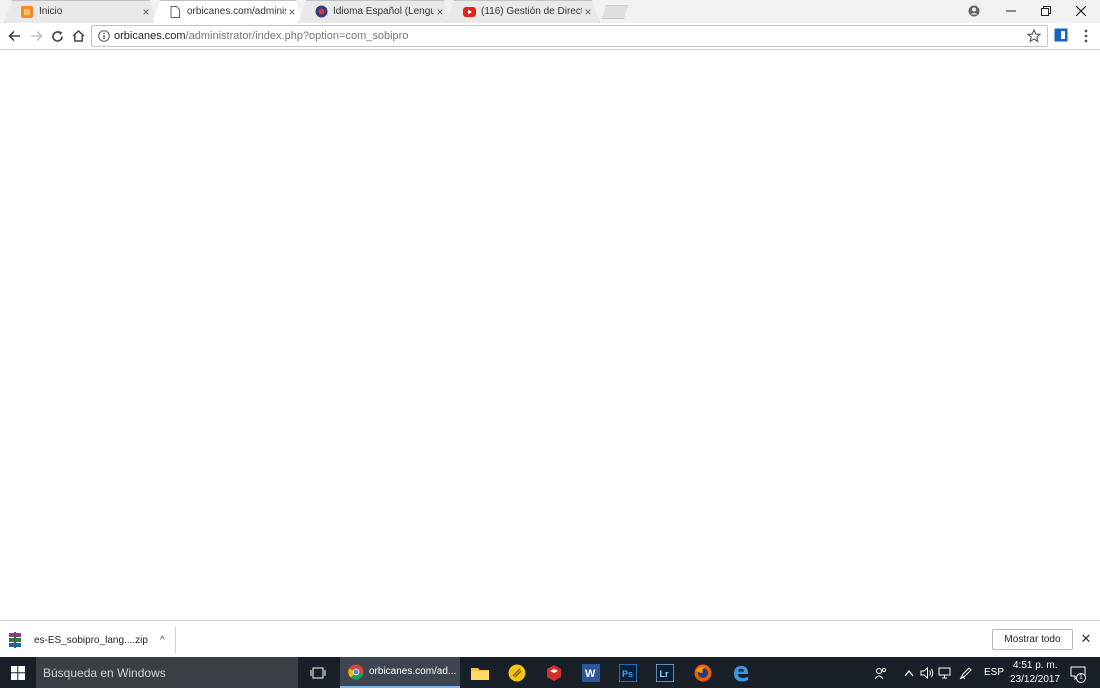 The width and height of the screenshot is (1100, 688). Describe the element at coordinates (974, 11) in the screenshot. I see `profile-icon` at that location.